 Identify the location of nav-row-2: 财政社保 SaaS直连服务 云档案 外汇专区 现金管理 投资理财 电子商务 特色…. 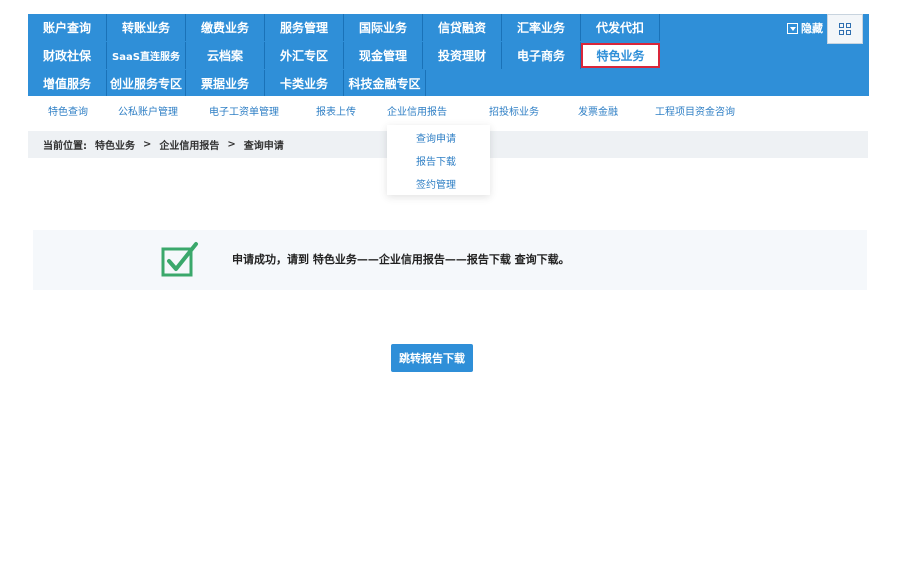
(344, 55).